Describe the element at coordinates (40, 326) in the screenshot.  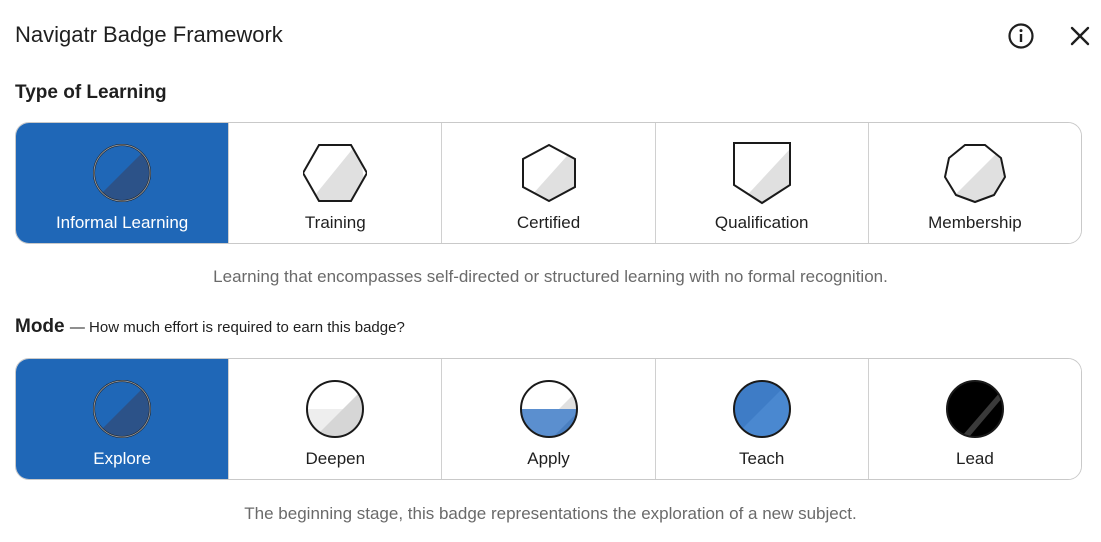
I see `mode-title-text: Mode` at that location.